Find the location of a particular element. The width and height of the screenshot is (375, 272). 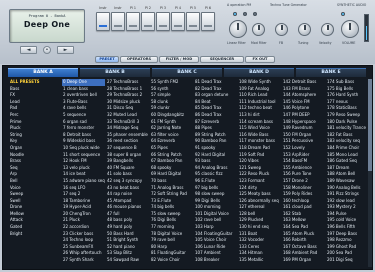

patch-item: 15 adware piano seq is located at coordinates (83, 181).